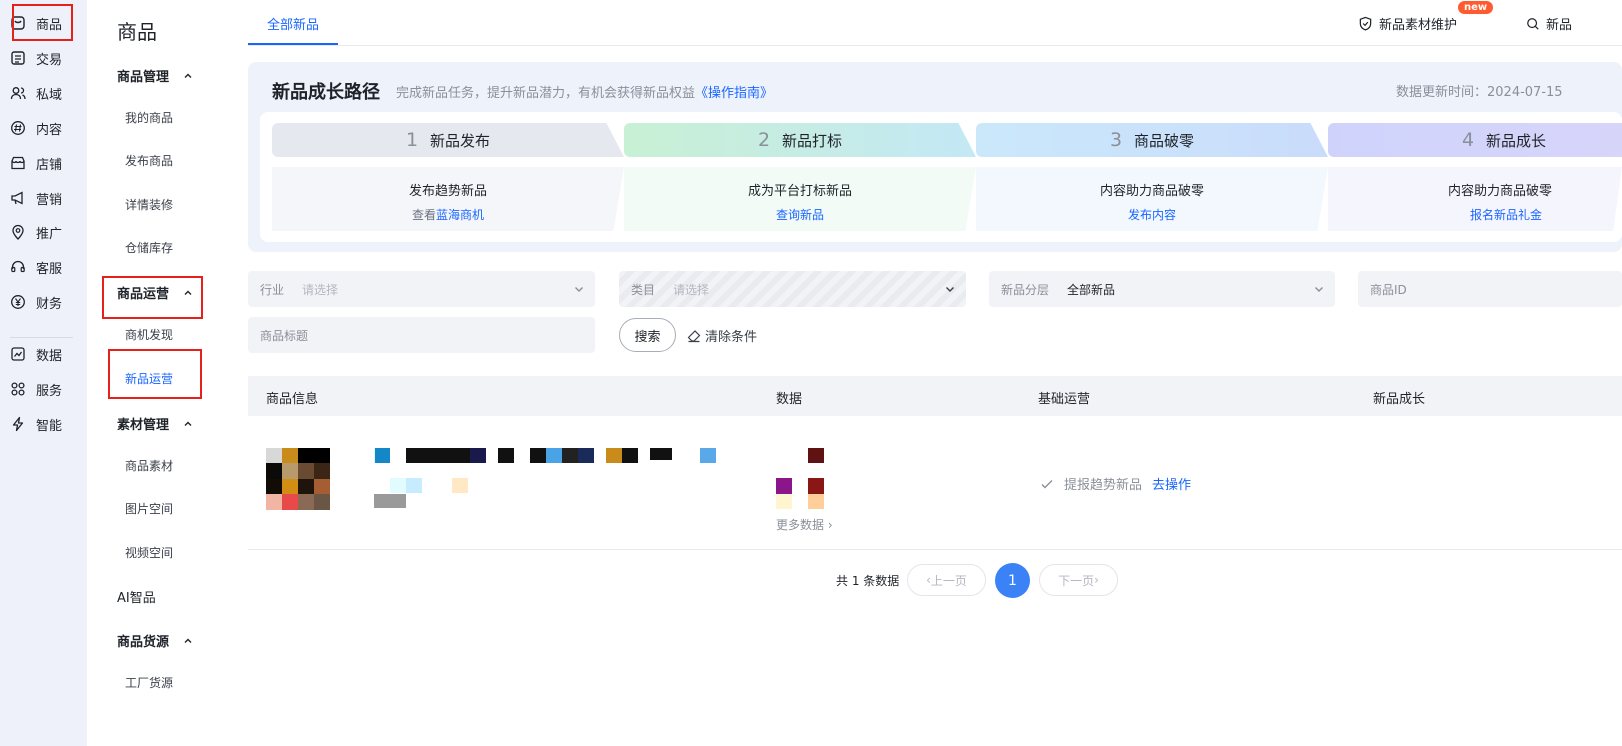 This screenshot has height=746, width=1622. I want to click on product-id-input: 商品ID, so click(1490, 289).